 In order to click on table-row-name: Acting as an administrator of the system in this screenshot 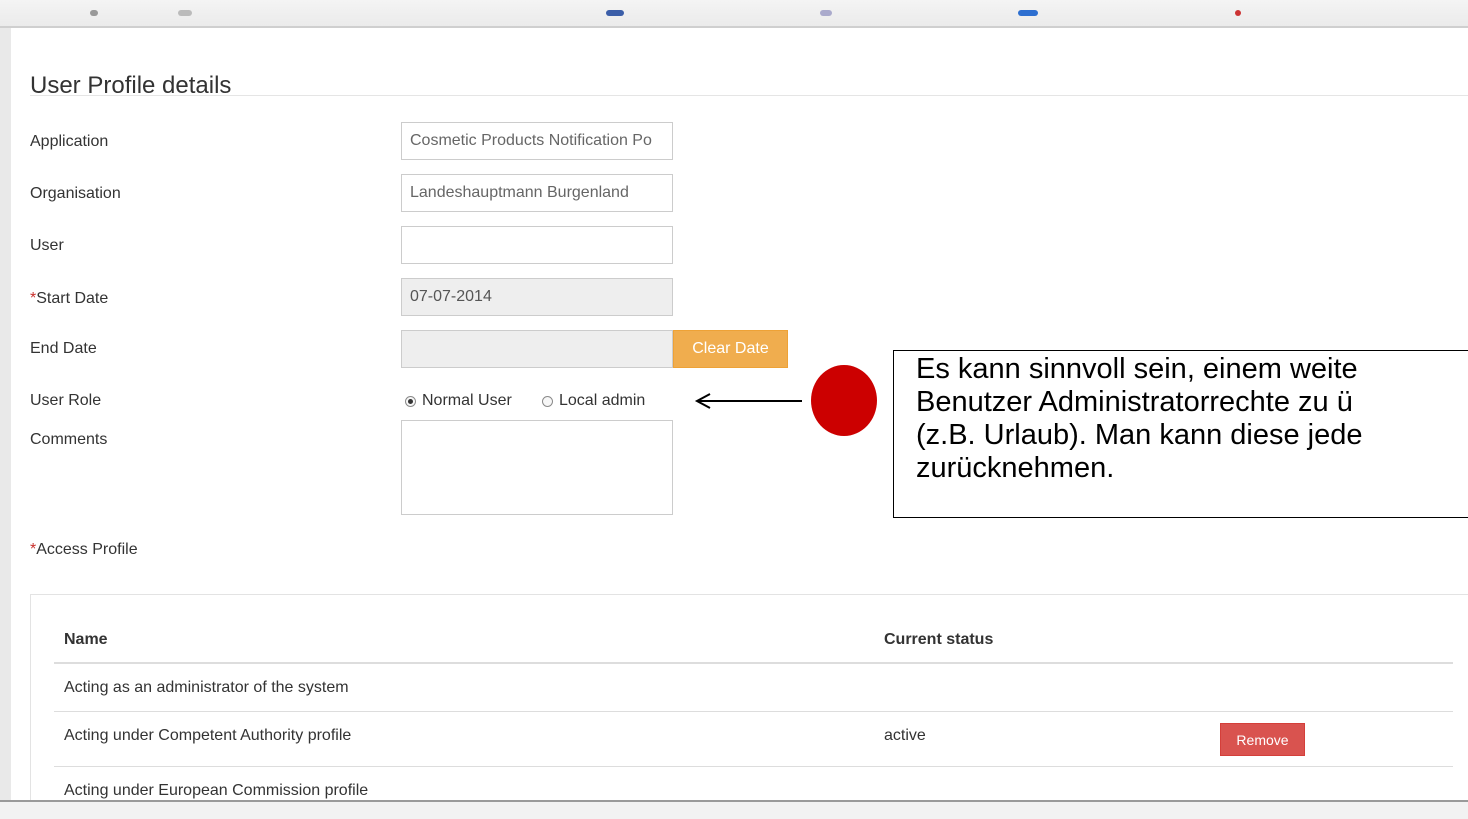, I will do `click(206, 687)`.